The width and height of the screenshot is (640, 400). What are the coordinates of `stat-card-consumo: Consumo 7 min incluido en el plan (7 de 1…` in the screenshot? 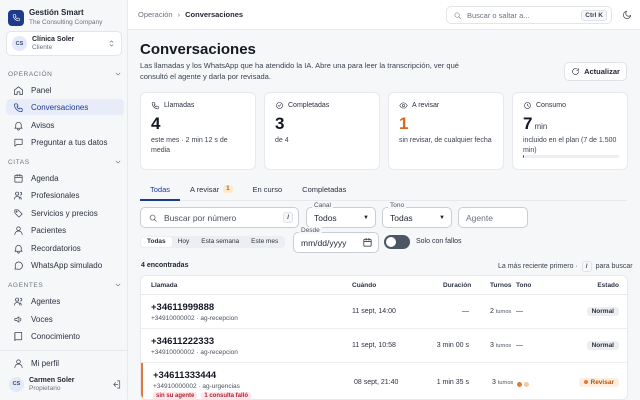 It's located at (570, 131).